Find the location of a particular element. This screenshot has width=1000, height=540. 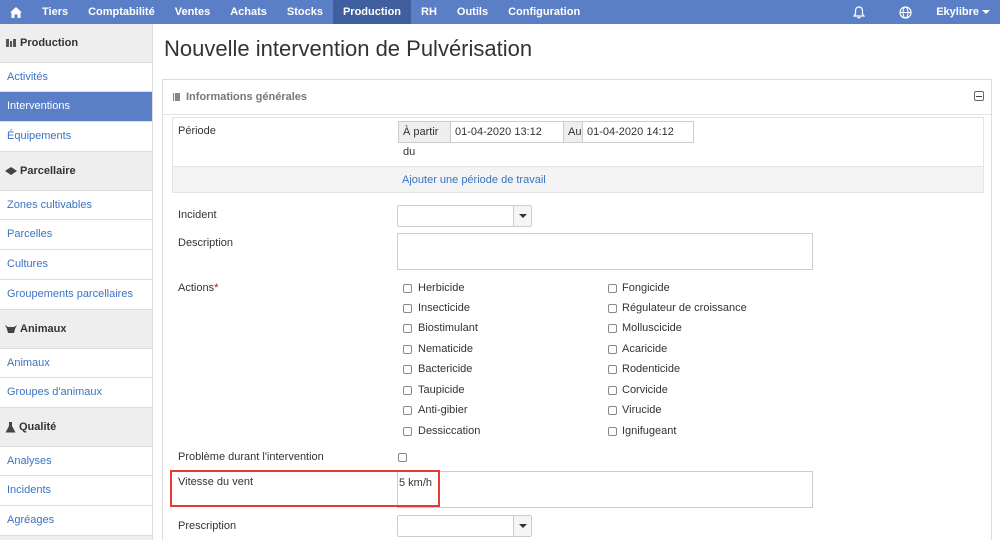

checkbox-virucide is located at coordinates (612, 410).